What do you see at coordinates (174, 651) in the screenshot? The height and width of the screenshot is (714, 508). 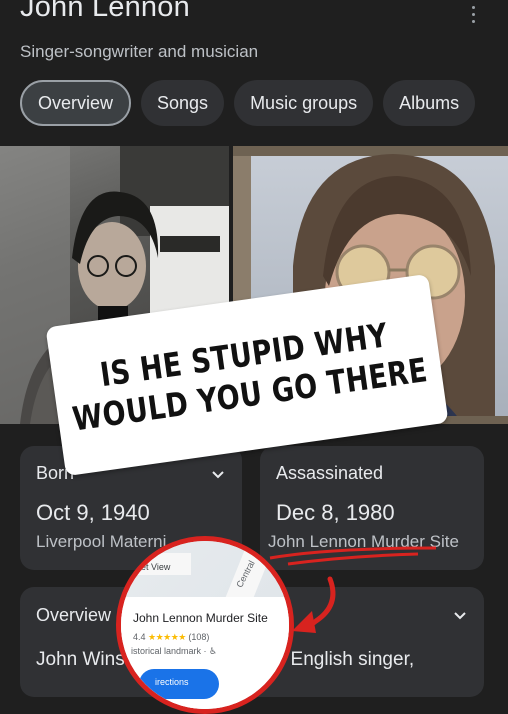 I see `place-category: istorical landmark · ♿` at bounding box center [174, 651].